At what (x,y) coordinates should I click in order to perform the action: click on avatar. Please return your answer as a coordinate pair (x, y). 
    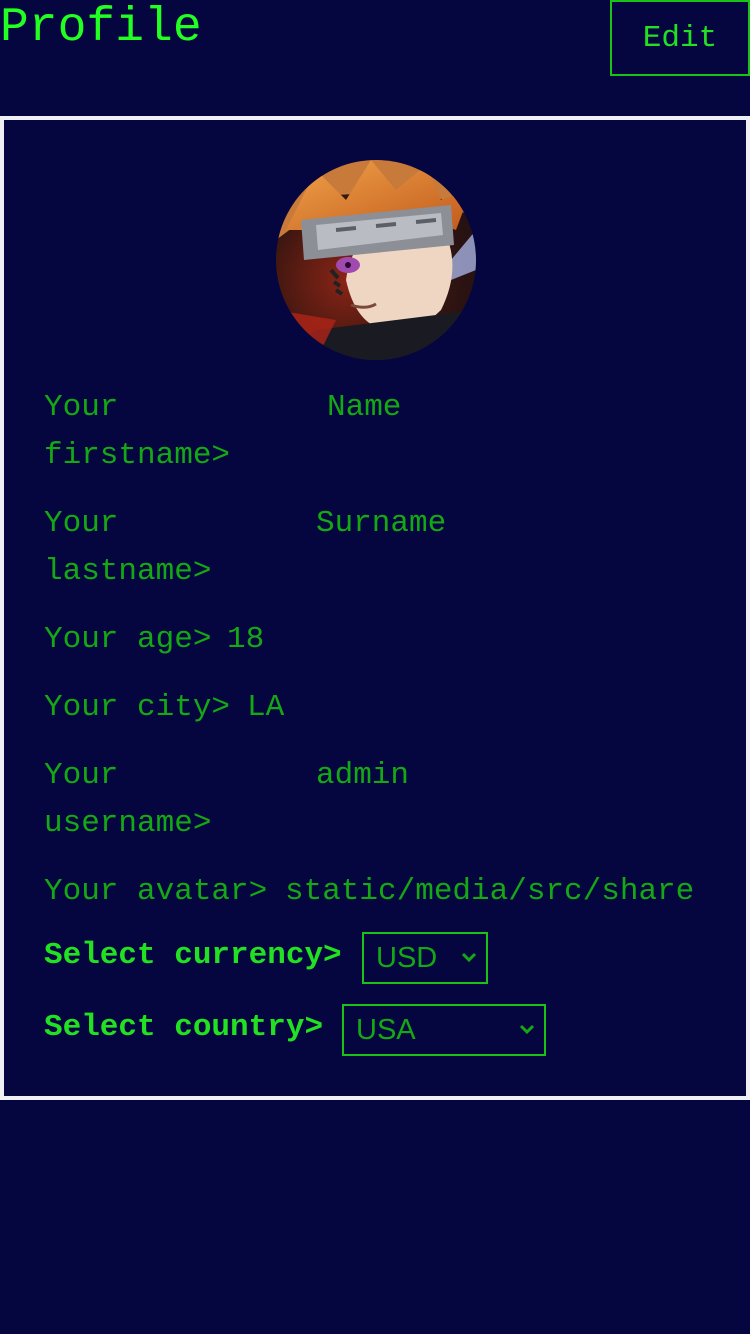
    Looking at the image, I should click on (376, 260).